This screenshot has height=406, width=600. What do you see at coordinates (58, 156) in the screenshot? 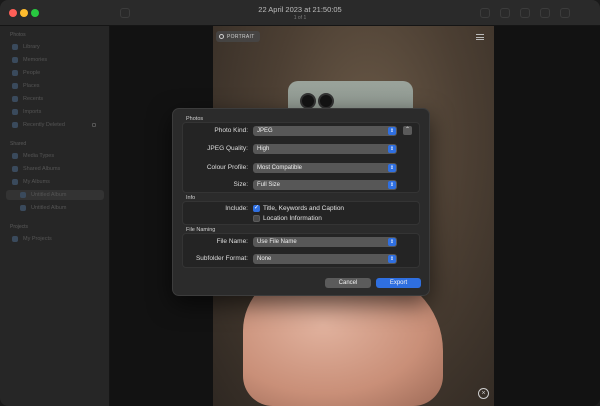
I see `sidebar-item-media-types: Media Types` at bounding box center [58, 156].